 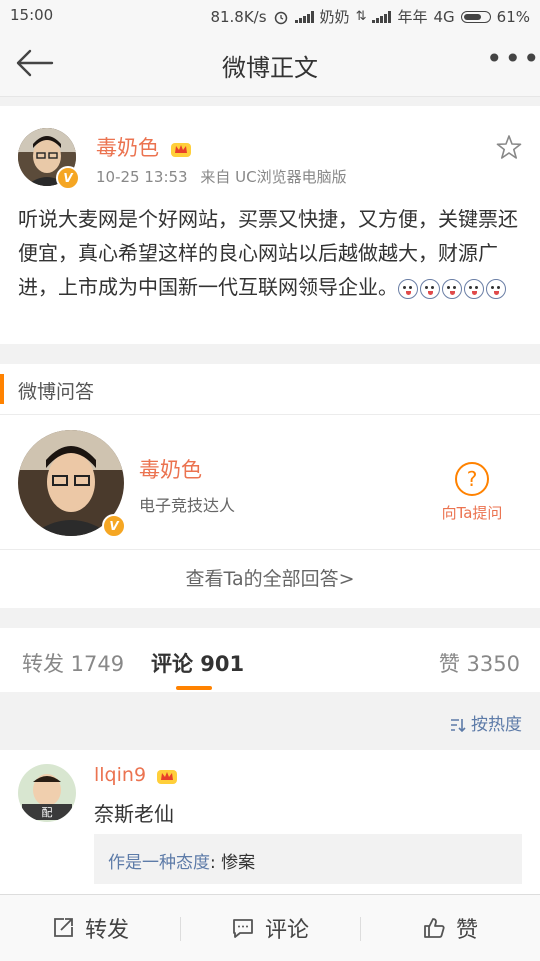 What do you see at coordinates (270, 68) in the screenshot?
I see `page-title: 微博正文` at bounding box center [270, 68].